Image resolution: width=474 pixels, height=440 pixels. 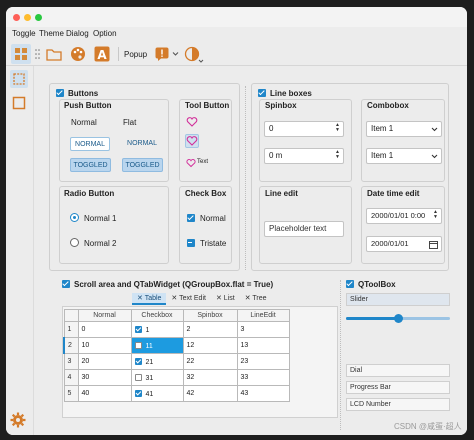 What do you see at coordinates (157, 345) in the screenshot?
I see `cell-checkbox-selected: 11` at bounding box center [157, 345].